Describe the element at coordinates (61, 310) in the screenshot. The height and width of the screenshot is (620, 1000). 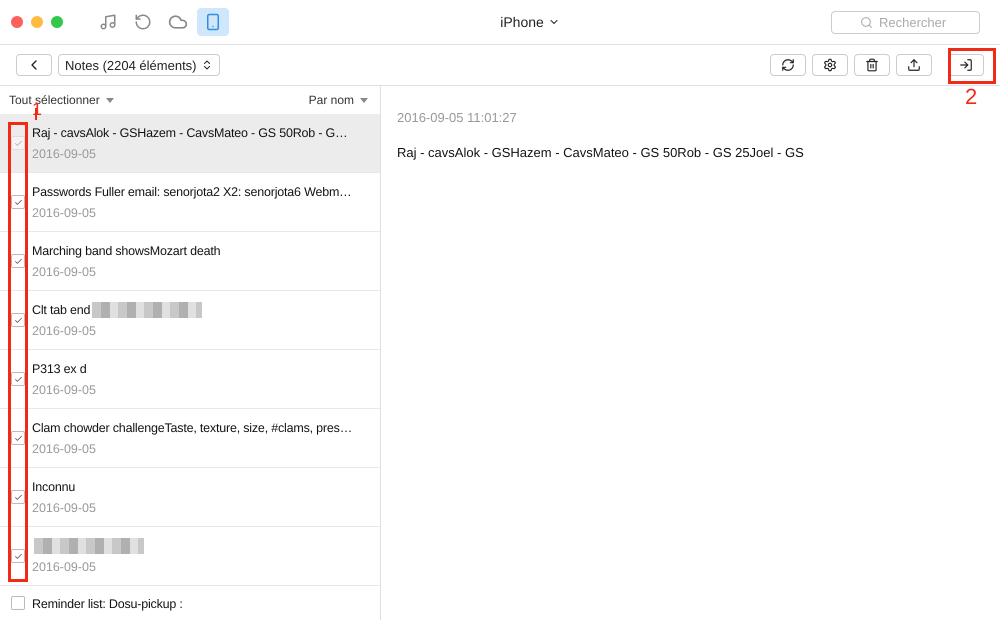
I see `note-title: Clt tab end` at that location.